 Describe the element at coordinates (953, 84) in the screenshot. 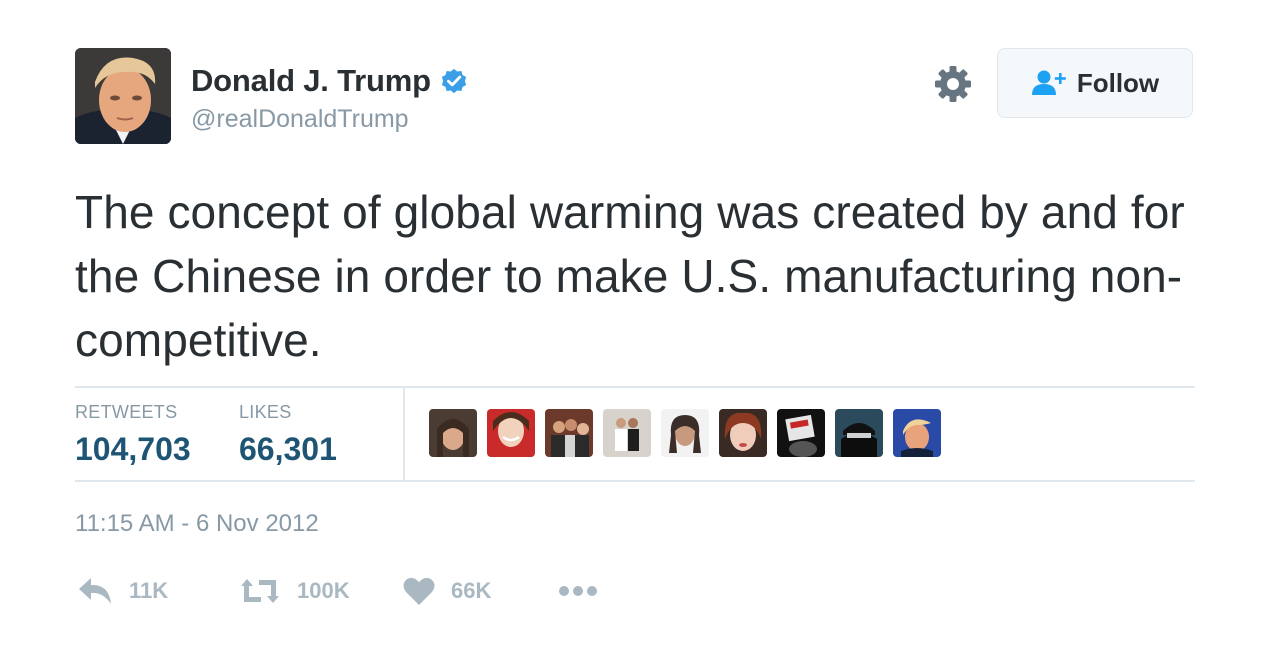

I see `settings-gear-icon` at that location.